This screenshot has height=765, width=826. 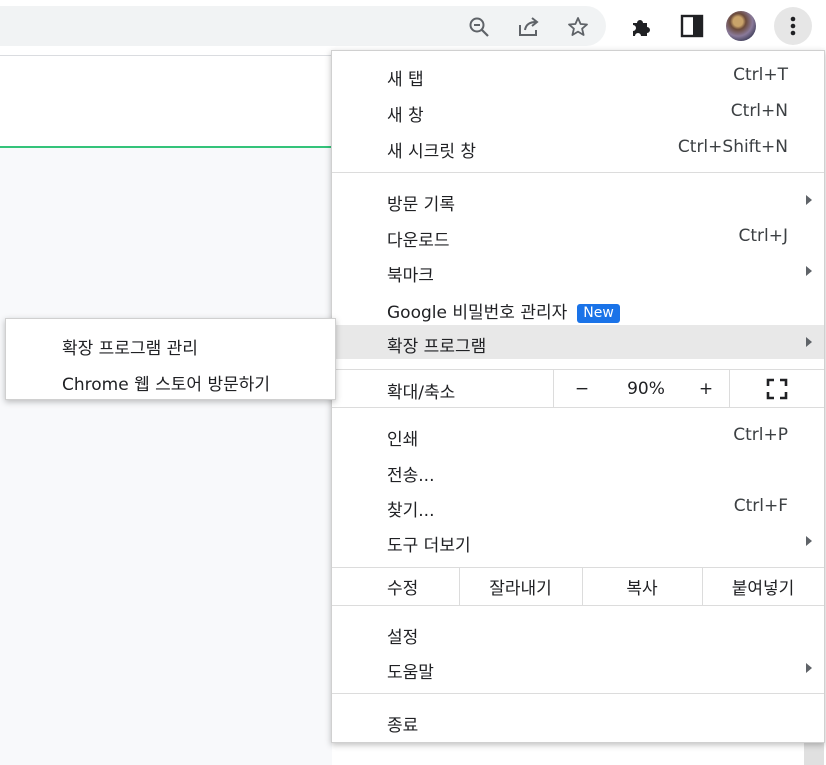 I want to click on edit-label: 수정, so click(x=403, y=589).